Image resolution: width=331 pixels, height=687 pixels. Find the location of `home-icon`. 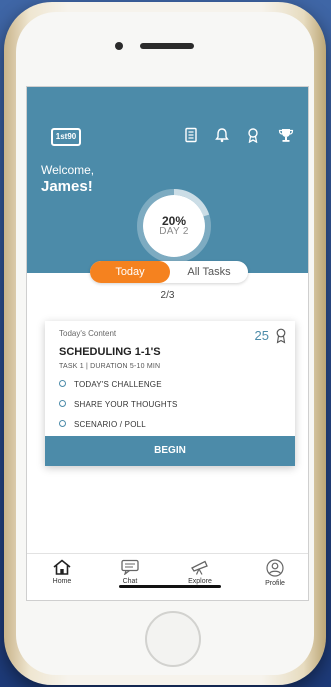

home-icon is located at coordinates (62, 567).